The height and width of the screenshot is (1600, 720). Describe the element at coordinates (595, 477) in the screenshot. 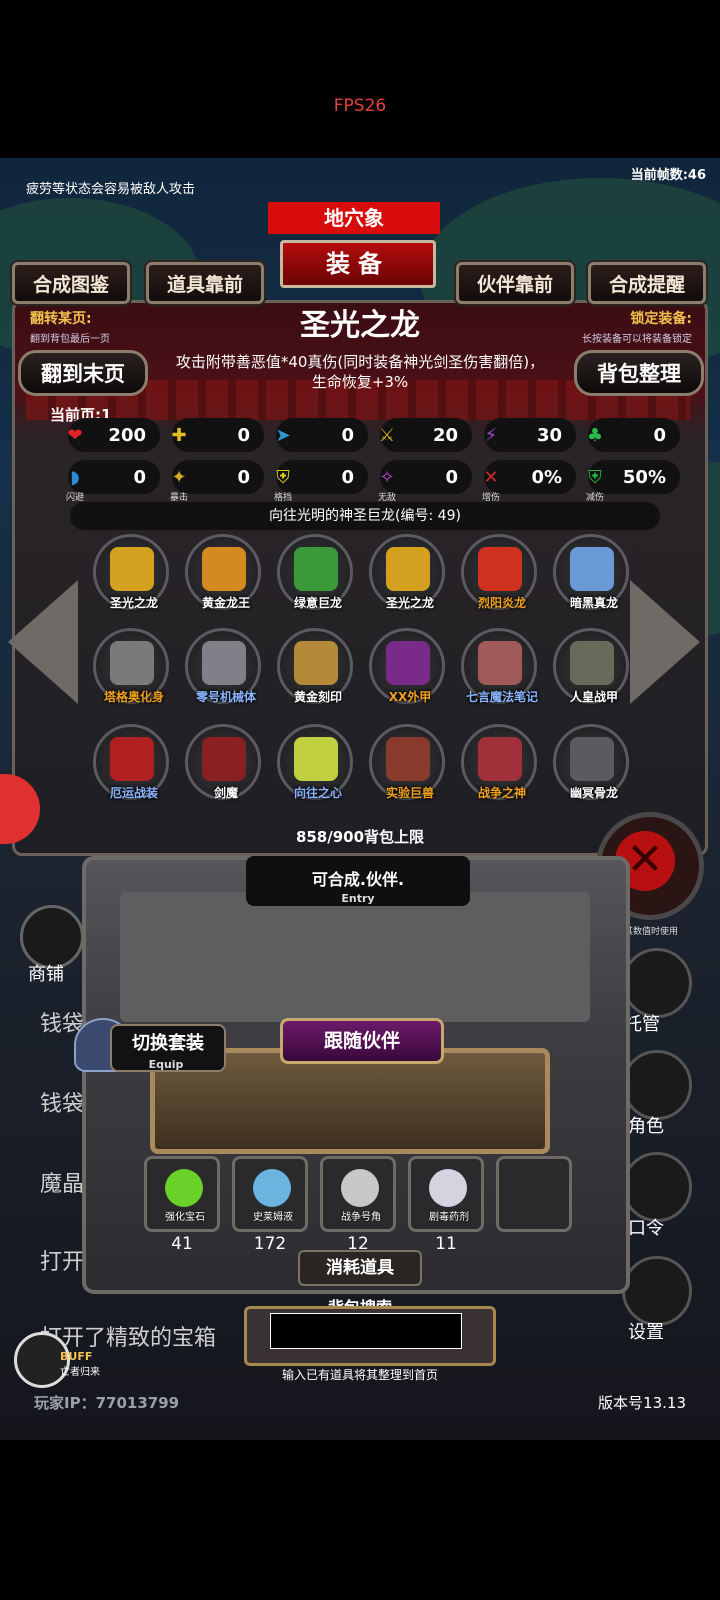

I see `green-shield-icon: ⛨` at that location.